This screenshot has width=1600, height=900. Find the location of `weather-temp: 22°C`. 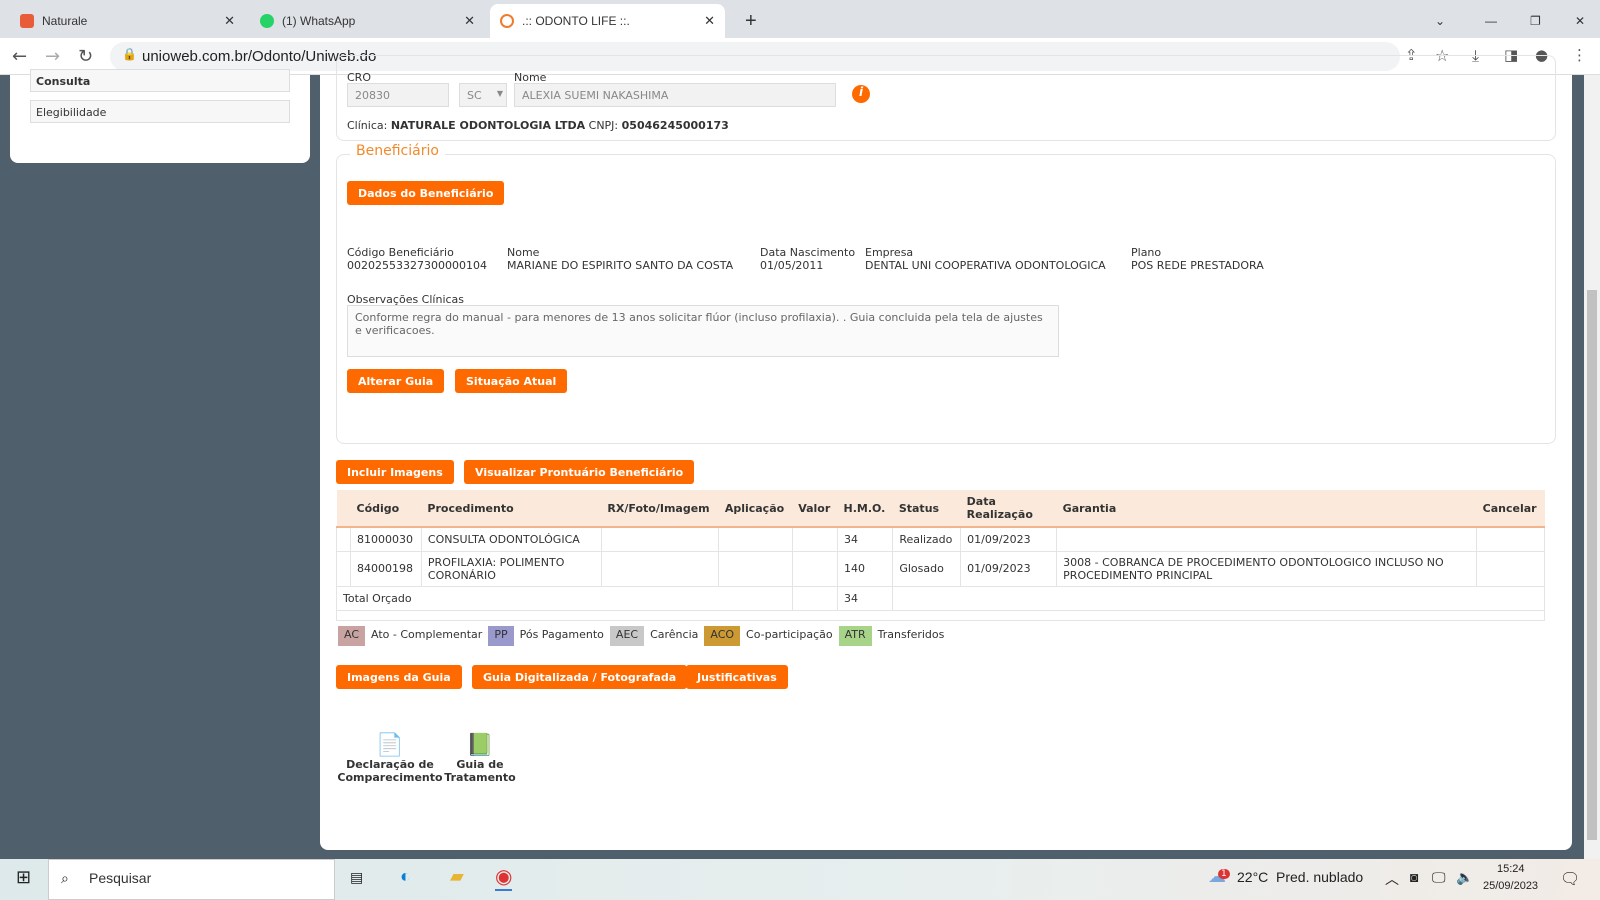

weather-temp: 22°C is located at coordinates (1253, 877).